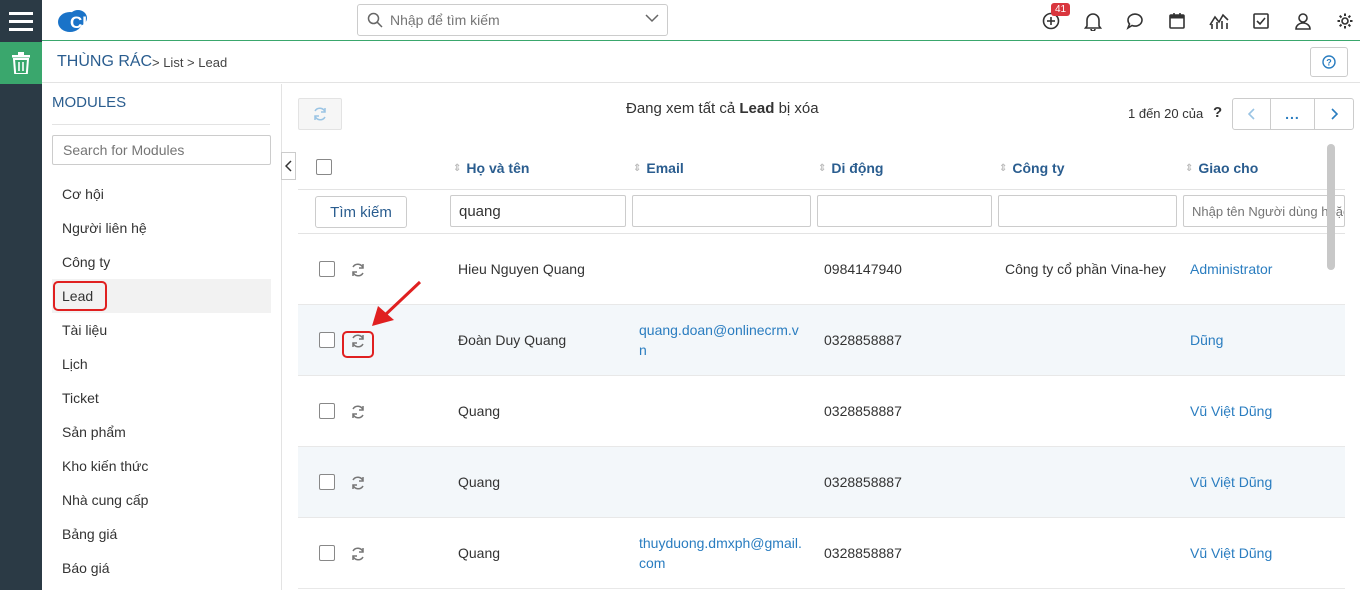  I want to click on global-search-input, so click(510, 20).